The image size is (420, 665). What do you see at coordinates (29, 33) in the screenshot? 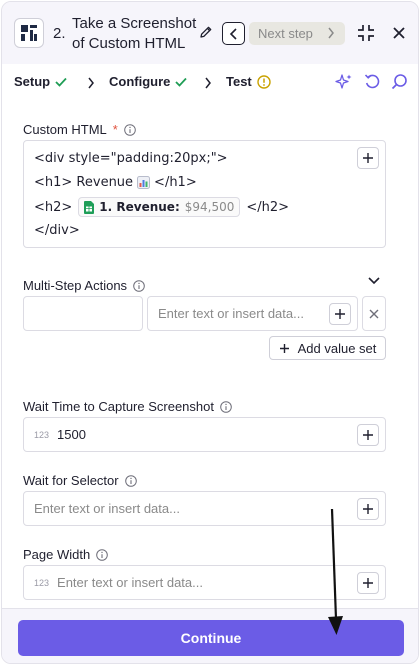
I see `app-logo-icon` at bounding box center [29, 33].